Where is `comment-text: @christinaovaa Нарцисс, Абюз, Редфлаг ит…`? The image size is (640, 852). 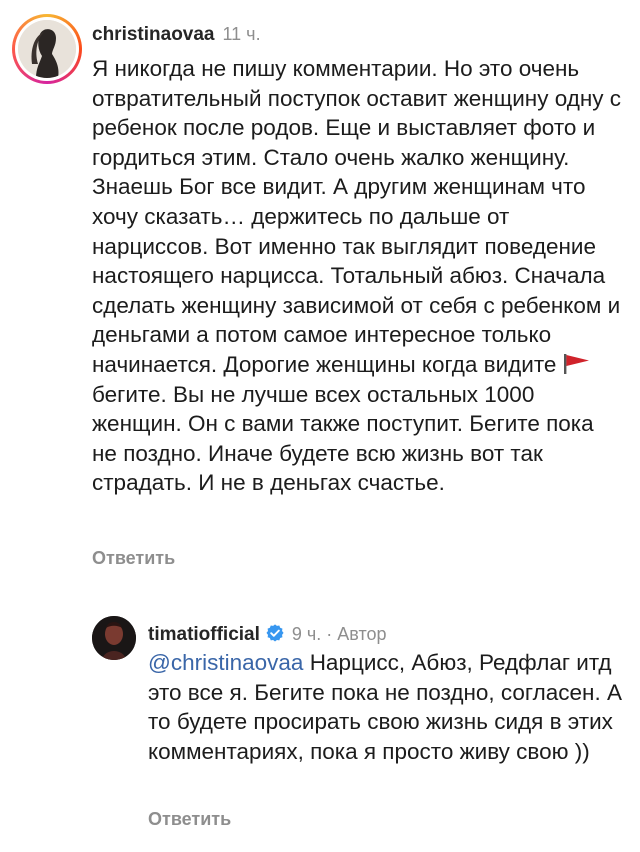 comment-text: @christinaovaa Нарцисс, Абюз, Редфлаг ит… is located at coordinates (388, 707).